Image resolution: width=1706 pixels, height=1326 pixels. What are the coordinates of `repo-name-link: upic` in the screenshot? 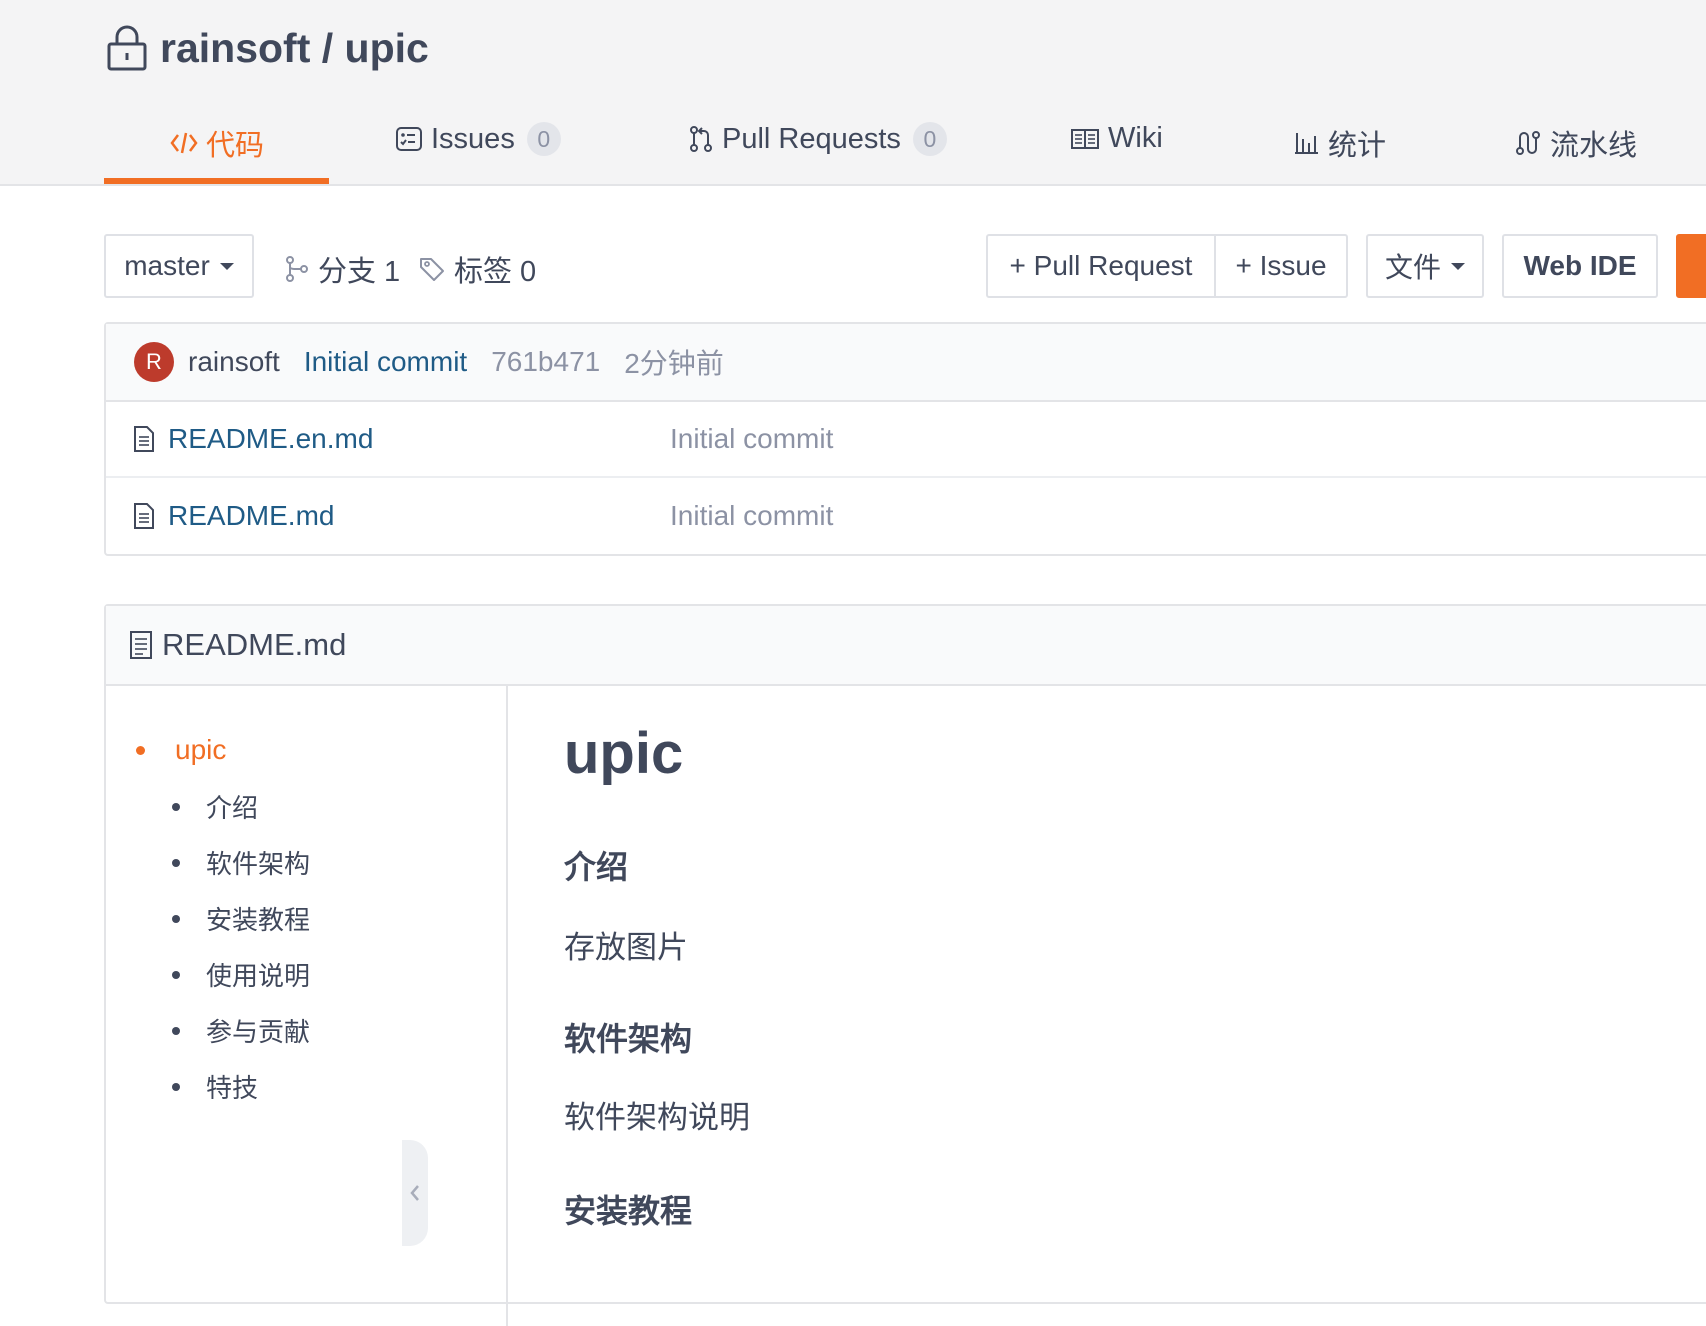 It's located at (387, 48).